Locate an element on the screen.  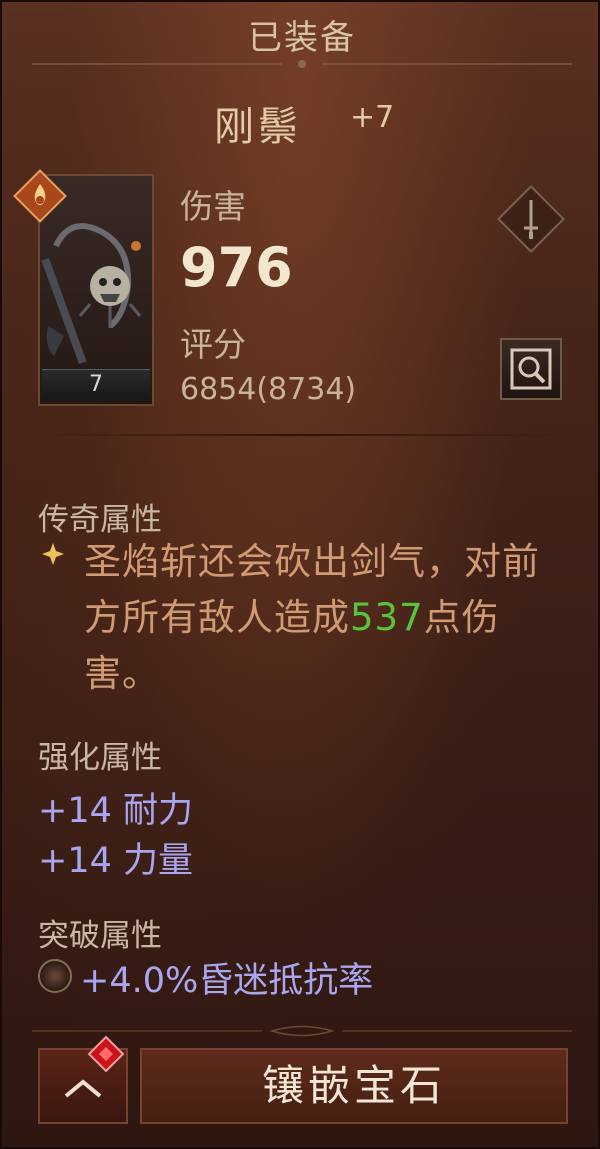
panel-title: 已装备 is located at coordinates (302, 38).